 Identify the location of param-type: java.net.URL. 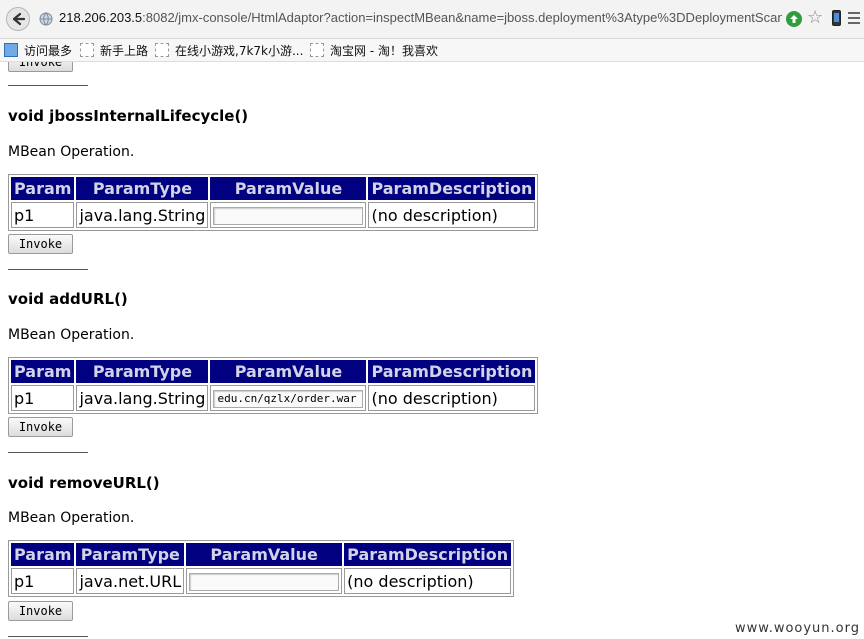
(130, 581).